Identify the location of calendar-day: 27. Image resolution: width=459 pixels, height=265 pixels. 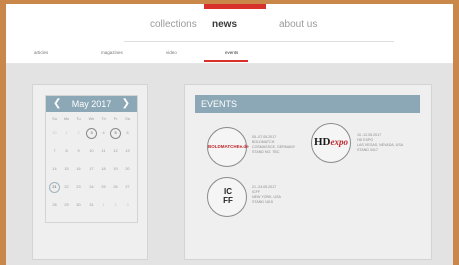
(127, 187).